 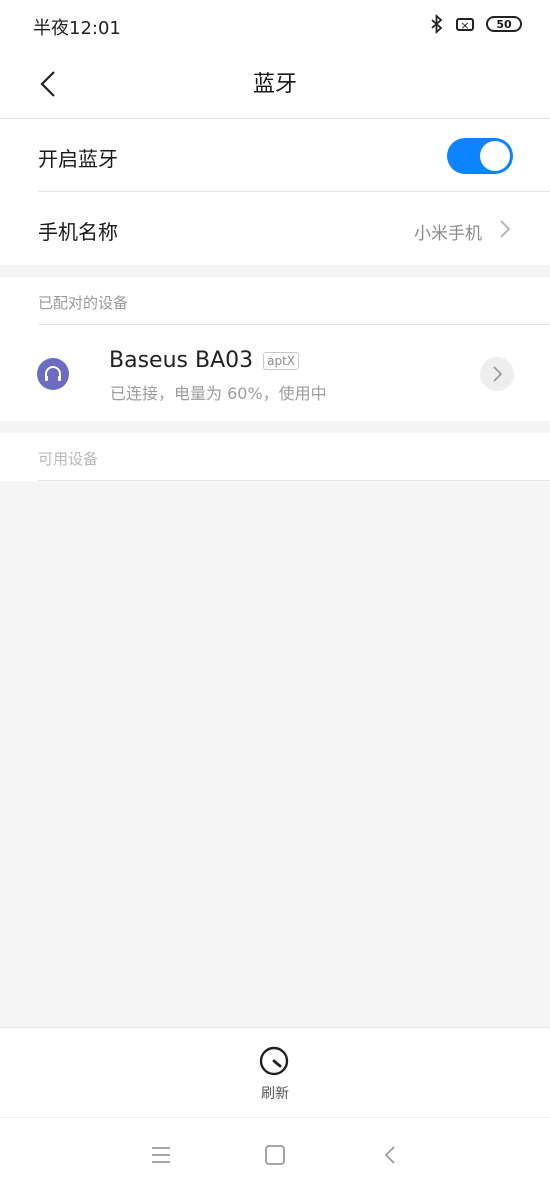 What do you see at coordinates (161, 1155) in the screenshot?
I see `menu-icon` at bounding box center [161, 1155].